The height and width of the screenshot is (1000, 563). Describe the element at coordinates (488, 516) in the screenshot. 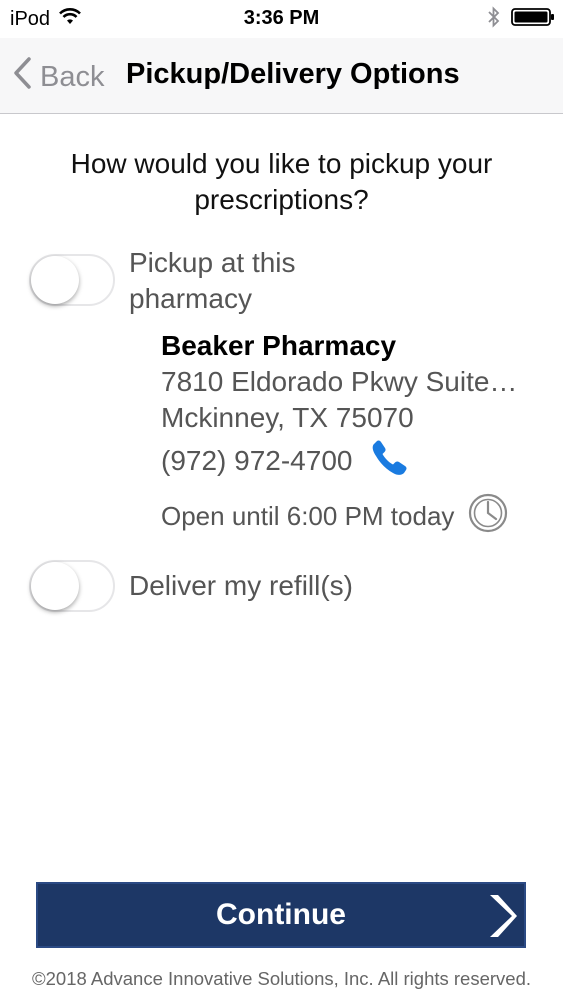

I see `clock-icon` at that location.